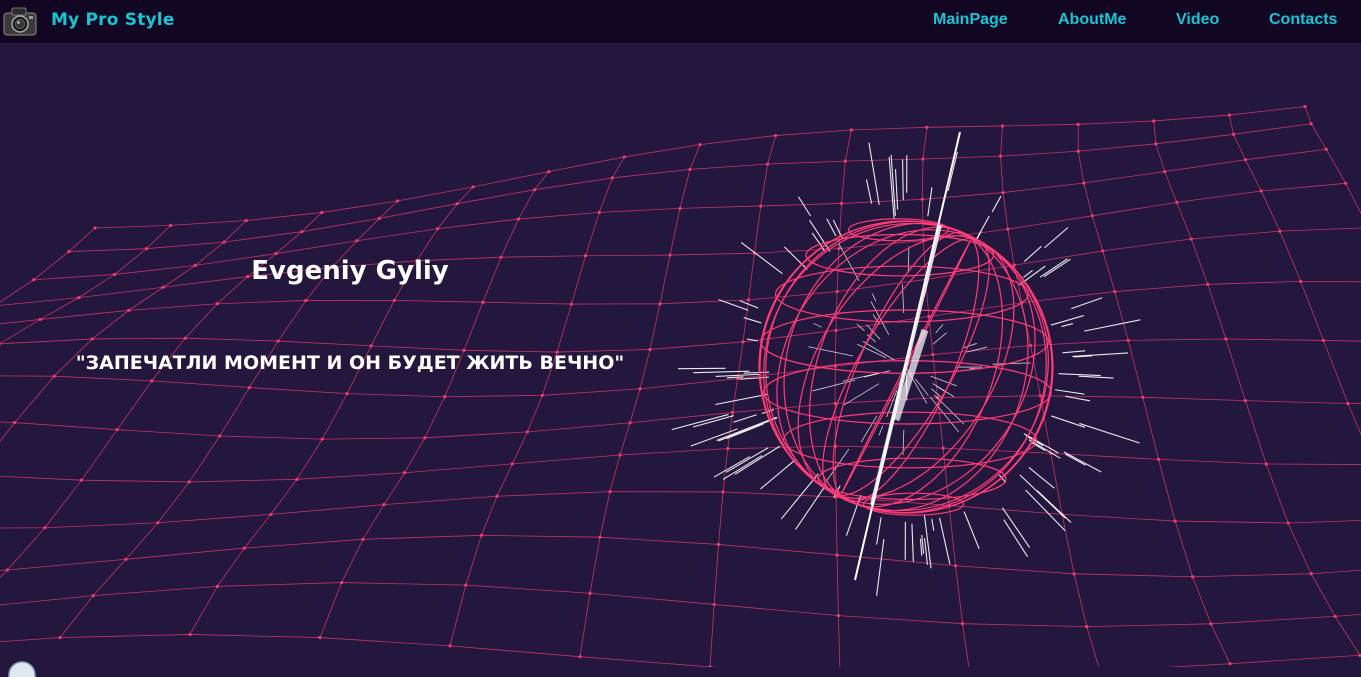 The height and width of the screenshot is (677, 1361). Describe the element at coordinates (970, 20) in the screenshot. I see `nav-link-mainpage: MainPage` at that location.